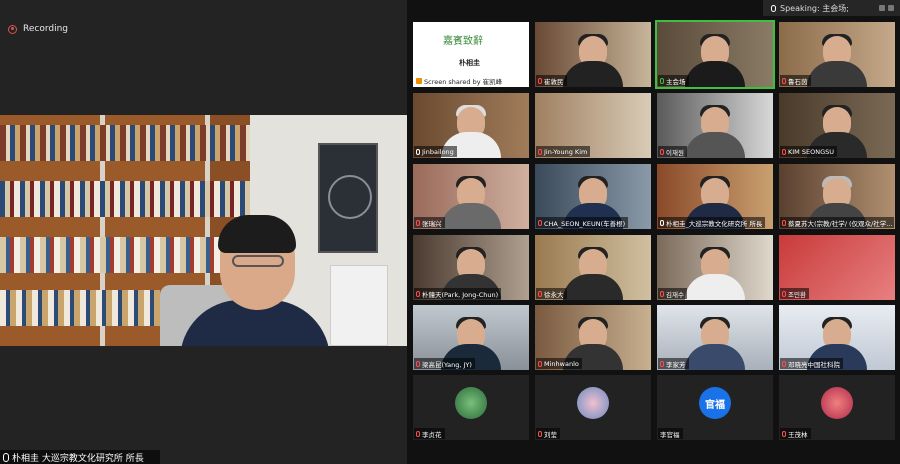  What do you see at coordinates (551, 80) in the screenshot?
I see `participant-label: 崔敦民` at bounding box center [551, 80].